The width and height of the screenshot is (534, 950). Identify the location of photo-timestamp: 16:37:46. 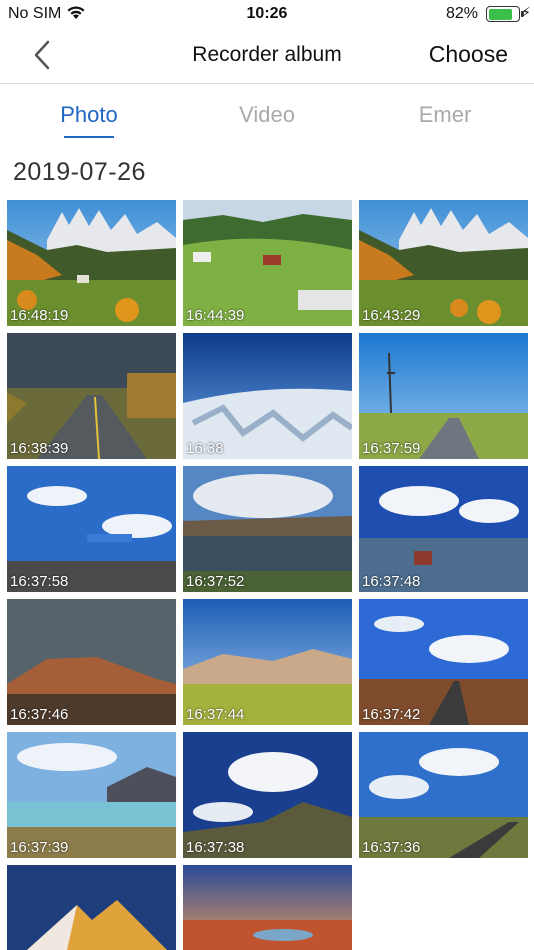
(39, 714).